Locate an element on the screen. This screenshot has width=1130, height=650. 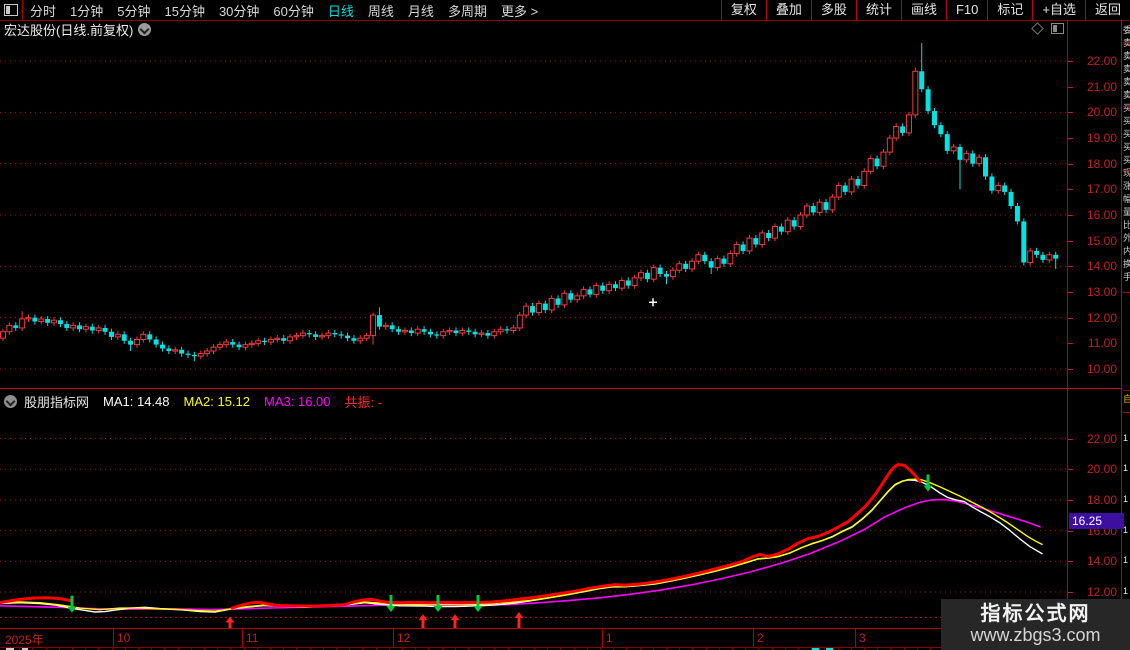
page-title: 宏达股份(日线.前复权) is located at coordinates (69, 30).